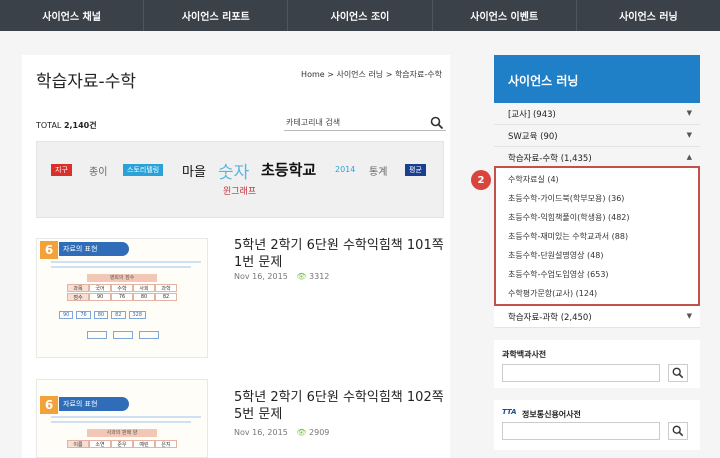  What do you see at coordinates (505, 15) in the screenshot?
I see `nav-item-science-event: 사이언스 이벤트` at bounding box center [505, 15].